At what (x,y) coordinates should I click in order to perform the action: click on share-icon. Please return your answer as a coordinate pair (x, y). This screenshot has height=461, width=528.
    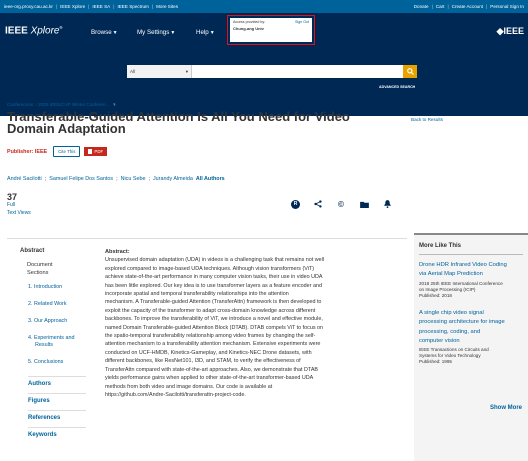
    Looking at the image, I should click on (318, 204).